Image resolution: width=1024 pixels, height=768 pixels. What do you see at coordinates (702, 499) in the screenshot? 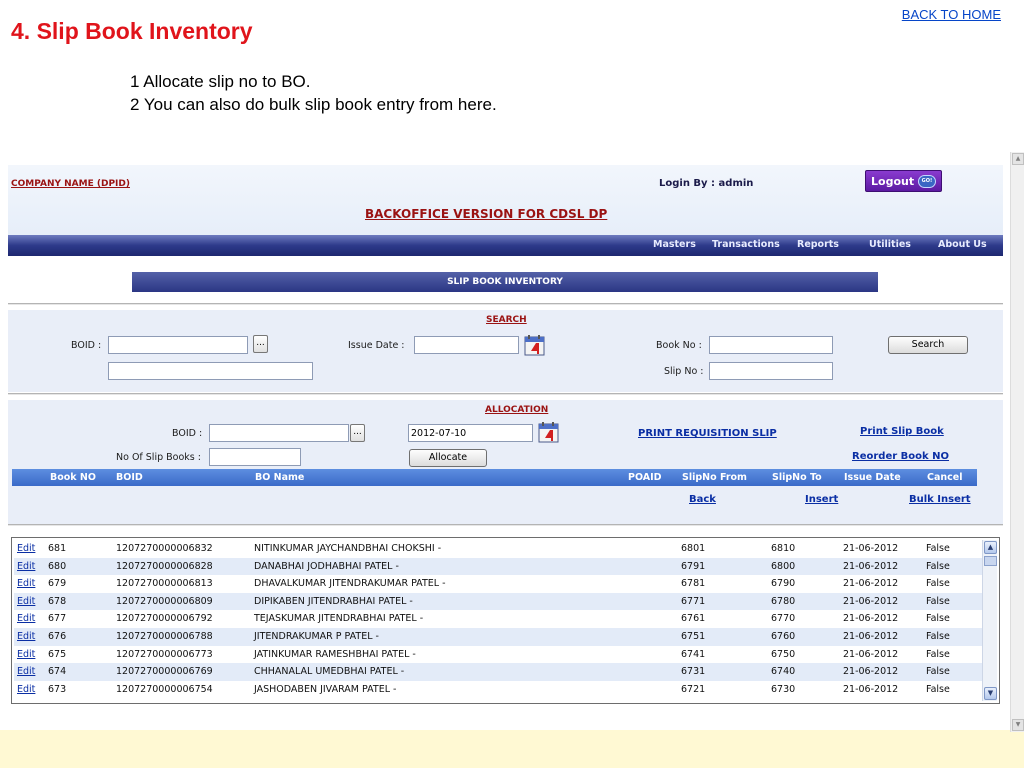
I see `back-link: Back` at bounding box center [702, 499].